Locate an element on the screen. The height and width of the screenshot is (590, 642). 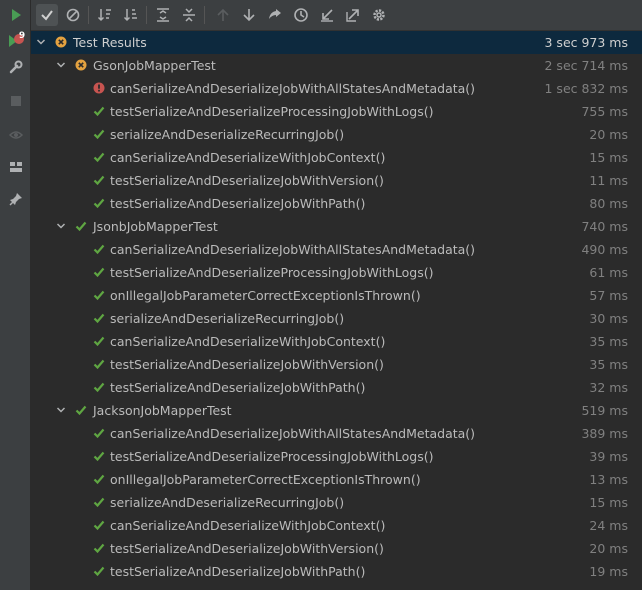
sort-alphabetically-icon is located at coordinates (104, 15).